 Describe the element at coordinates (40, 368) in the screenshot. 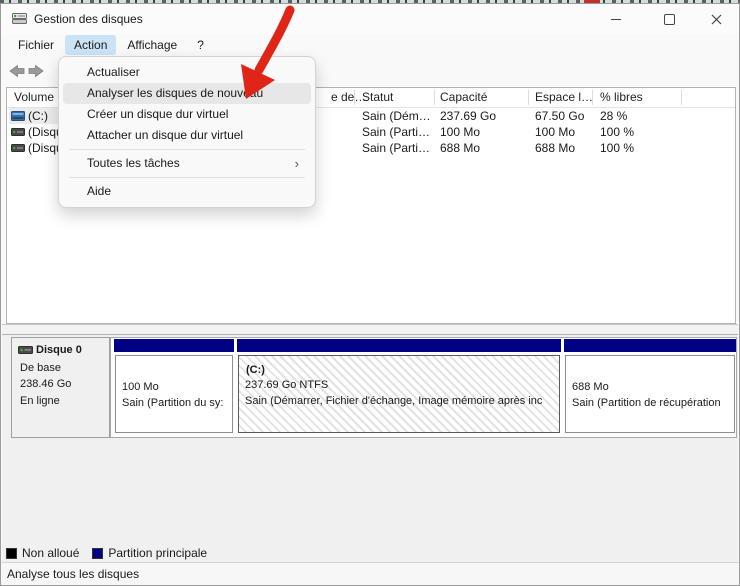

I see `disk-type: De base` at that location.